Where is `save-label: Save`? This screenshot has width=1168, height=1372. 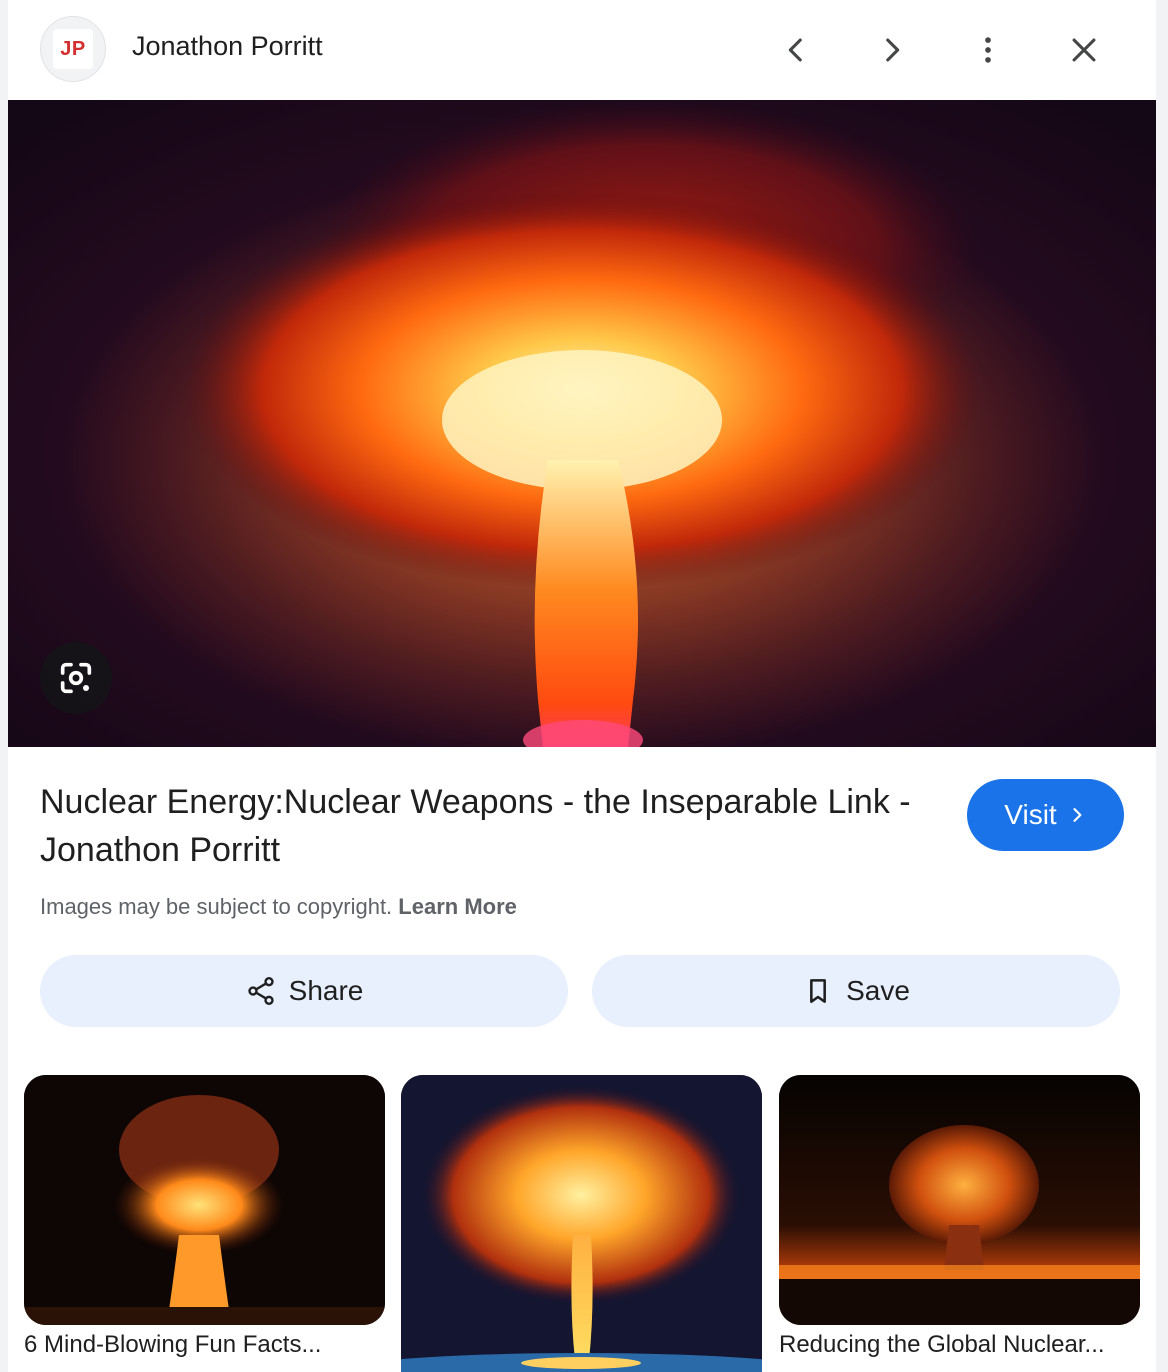
save-label: Save is located at coordinates (878, 990).